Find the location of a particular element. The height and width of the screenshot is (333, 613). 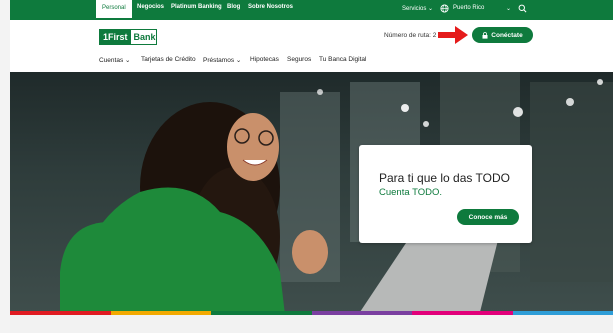

nav-item-tarjetas: Tarjetas de Crédito is located at coordinates (168, 59).